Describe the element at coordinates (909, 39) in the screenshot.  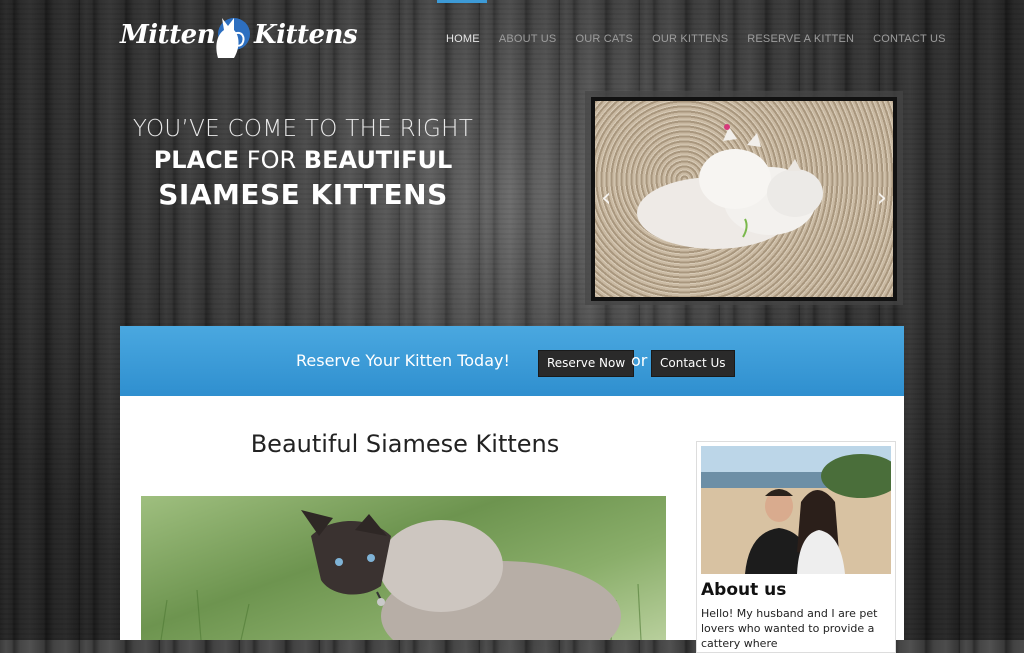
I see `nav-contact-us: CONTACT US` at that location.